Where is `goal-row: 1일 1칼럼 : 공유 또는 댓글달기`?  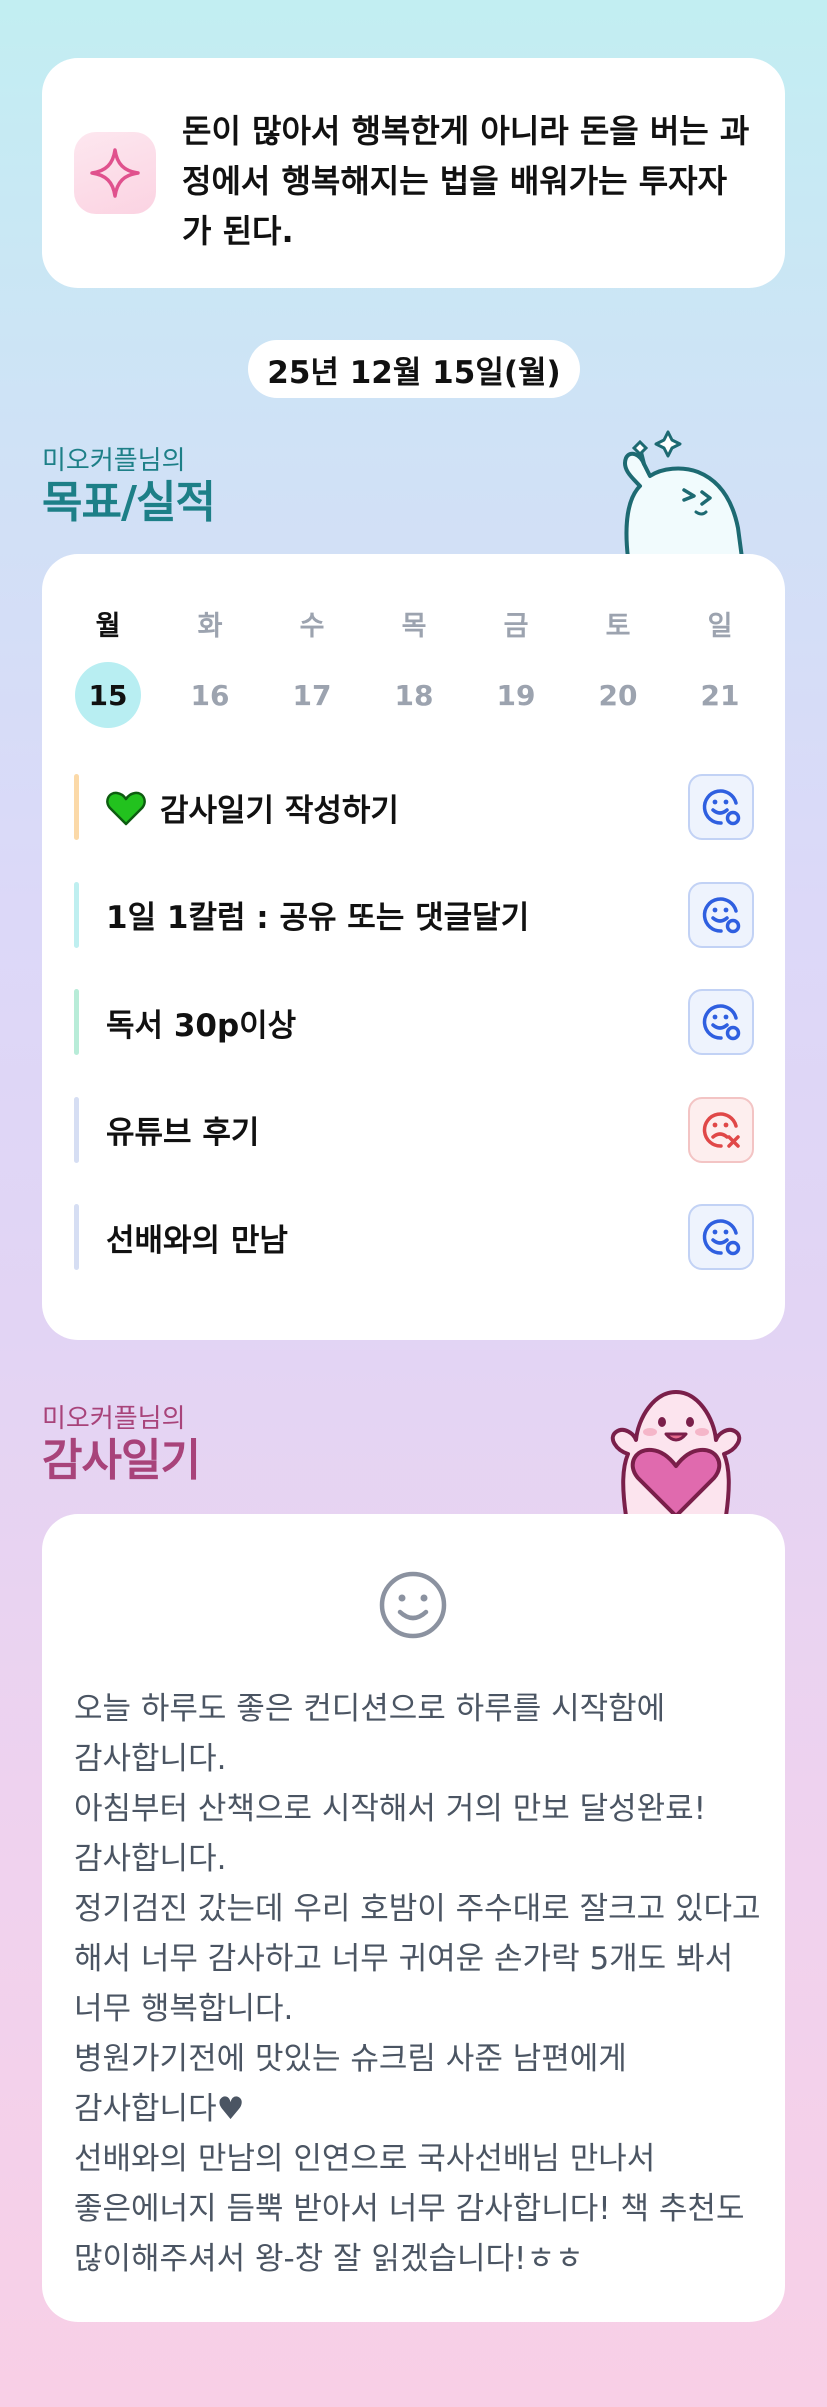 goal-row: 1일 1칼럼 : 공유 또는 댓글달기 is located at coordinates (414, 914).